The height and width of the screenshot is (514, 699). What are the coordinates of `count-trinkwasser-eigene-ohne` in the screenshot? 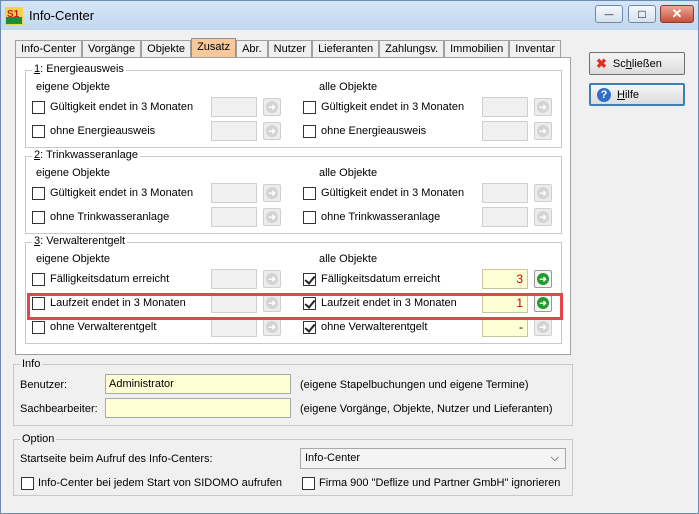 It's located at (234, 217).